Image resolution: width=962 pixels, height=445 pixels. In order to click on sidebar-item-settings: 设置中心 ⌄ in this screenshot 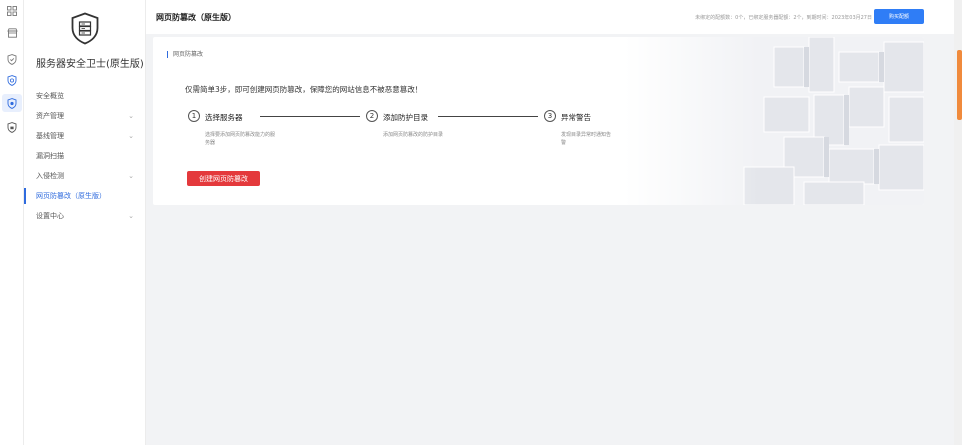, I will do `click(85, 216)`.